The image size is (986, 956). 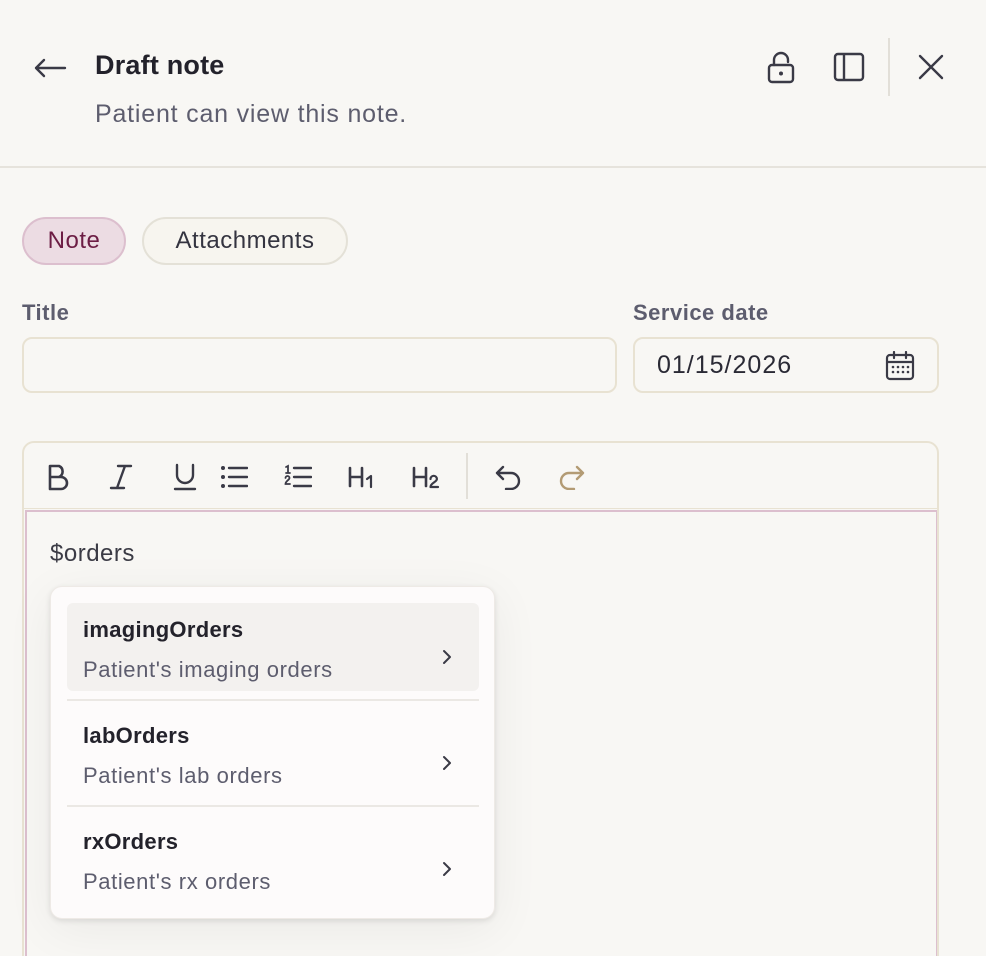 What do you see at coordinates (92, 553) in the screenshot?
I see `editor-text: $orders` at bounding box center [92, 553].